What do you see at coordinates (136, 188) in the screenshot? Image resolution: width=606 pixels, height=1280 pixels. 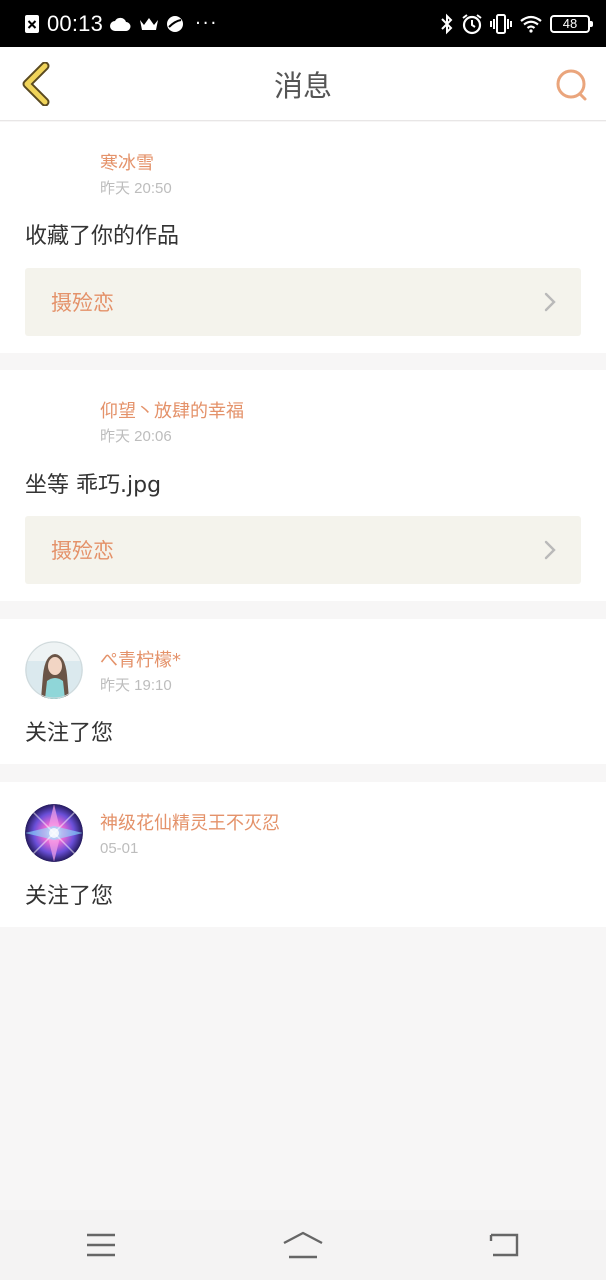 I see `message-time: 昨天 20:50` at bounding box center [136, 188].